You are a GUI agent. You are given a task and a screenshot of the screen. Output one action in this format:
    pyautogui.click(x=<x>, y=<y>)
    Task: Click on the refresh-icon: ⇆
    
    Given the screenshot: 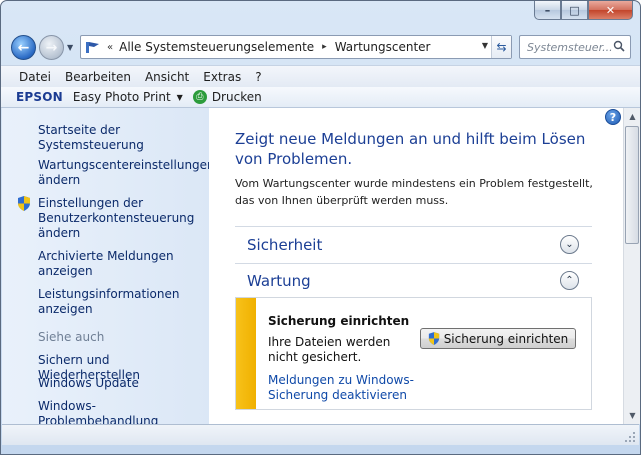 What is the action you would take?
    pyautogui.click(x=501, y=47)
    